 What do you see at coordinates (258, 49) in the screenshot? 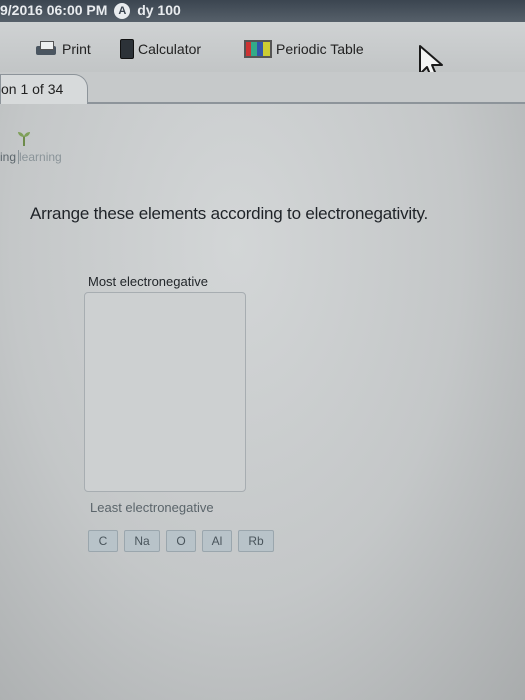
I see `periodic-table-icon` at bounding box center [258, 49].